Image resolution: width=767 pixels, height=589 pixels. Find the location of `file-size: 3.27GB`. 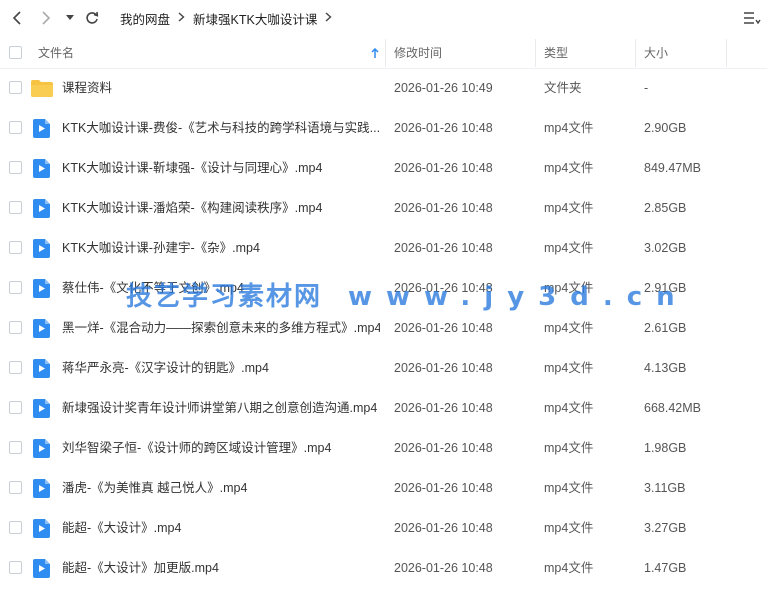

file-size: 3.27GB is located at coordinates (665, 528).